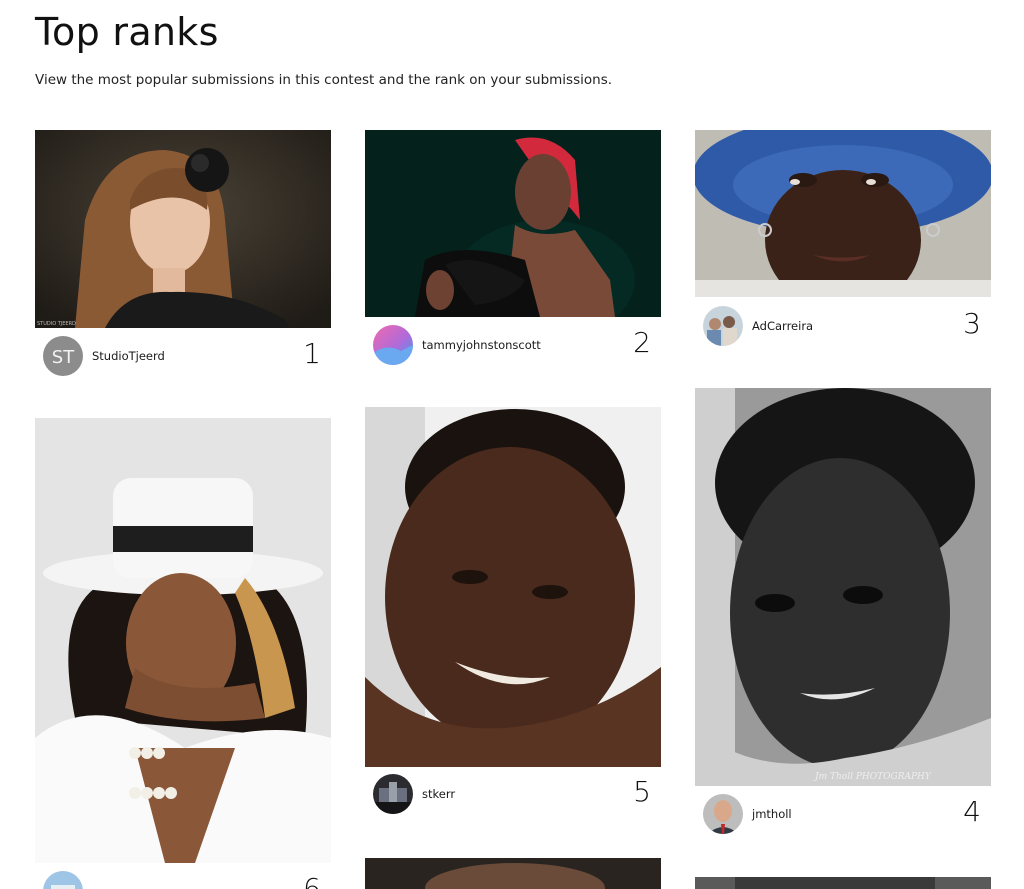 The image size is (1024, 889). I want to click on submission-meta-3: AdCarreira 3, so click(843, 327).